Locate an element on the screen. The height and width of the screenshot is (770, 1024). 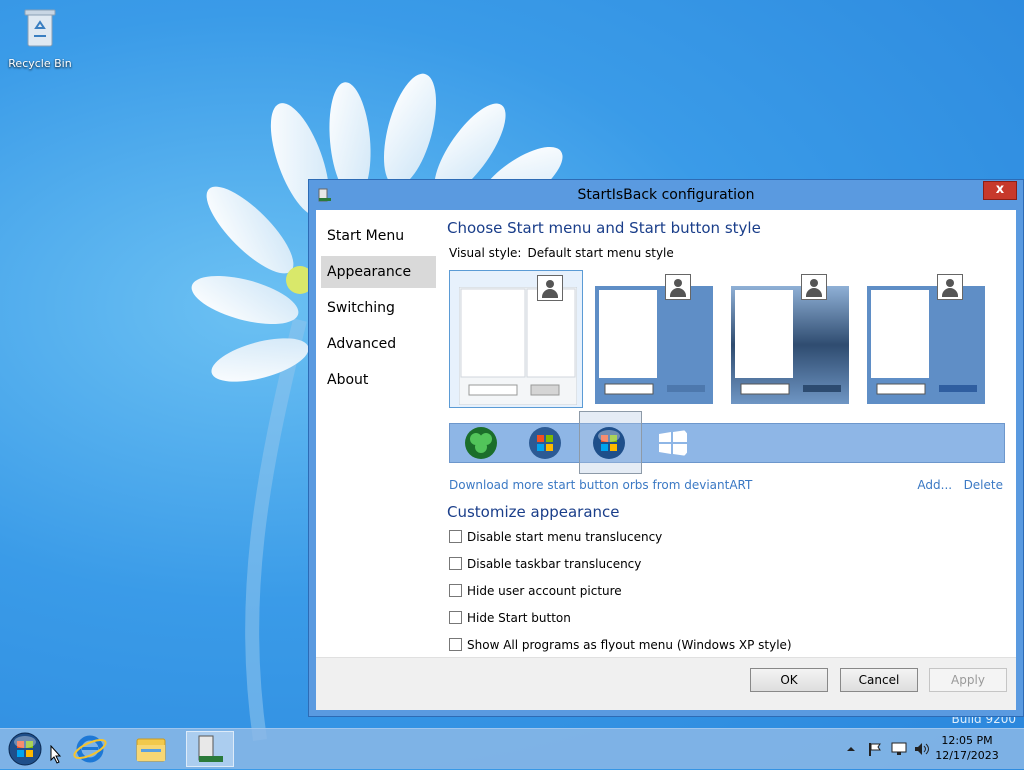
taskbar-internet-explorer is located at coordinates (90, 749).